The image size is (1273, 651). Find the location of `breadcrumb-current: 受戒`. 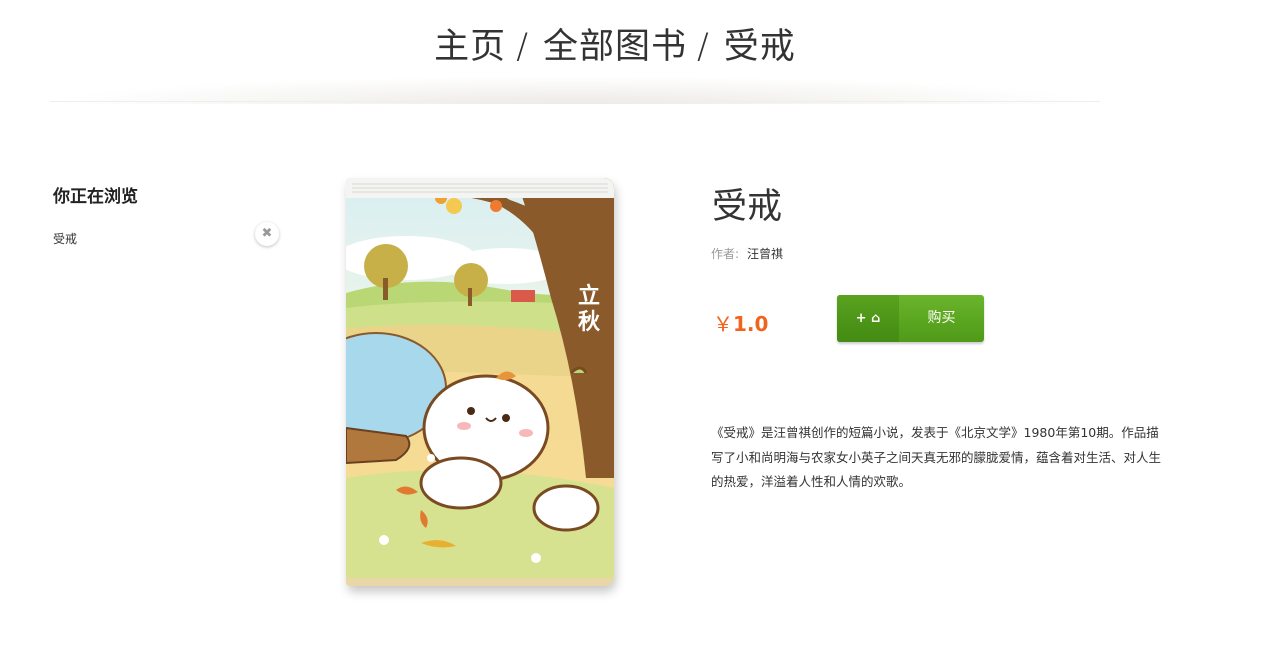

breadcrumb-current: 受戒 is located at coordinates (759, 47).